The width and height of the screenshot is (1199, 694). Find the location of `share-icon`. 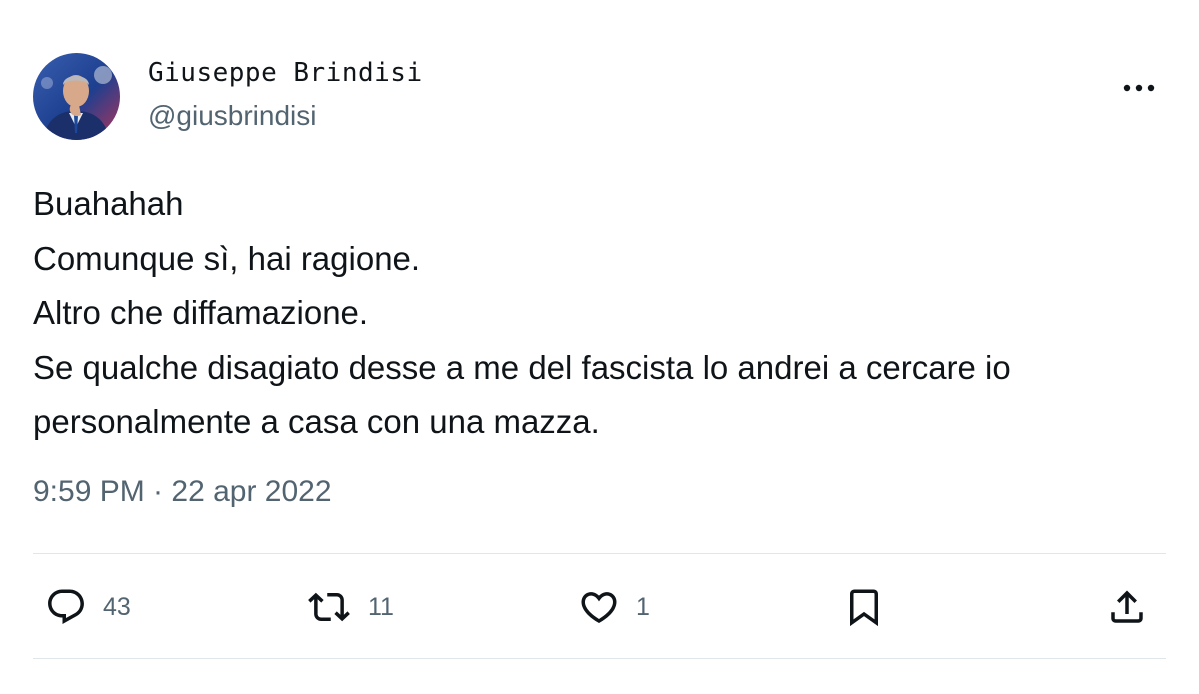

share-icon is located at coordinates (1127, 606).